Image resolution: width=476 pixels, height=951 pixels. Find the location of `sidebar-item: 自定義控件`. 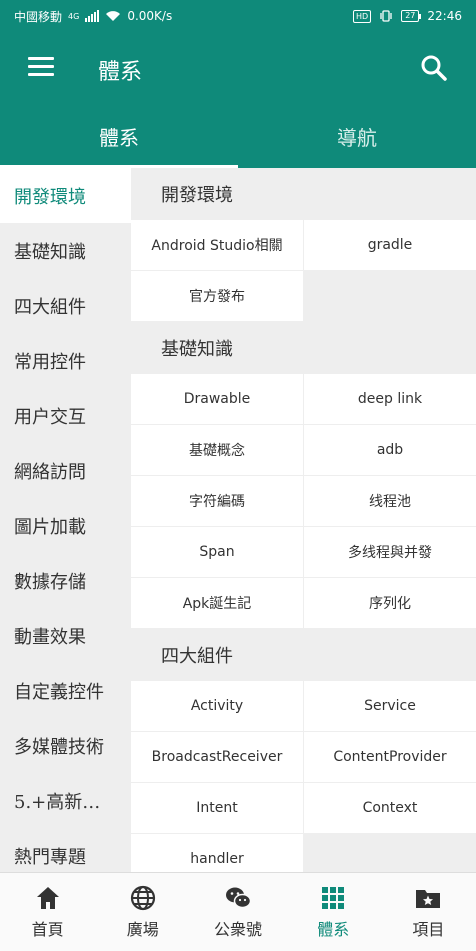

sidebar-item: 自定義控件 is located at coordinates (65, 690).